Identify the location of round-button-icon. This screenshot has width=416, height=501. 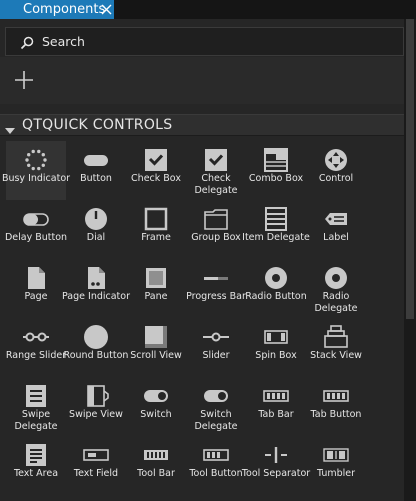
(96, 337).